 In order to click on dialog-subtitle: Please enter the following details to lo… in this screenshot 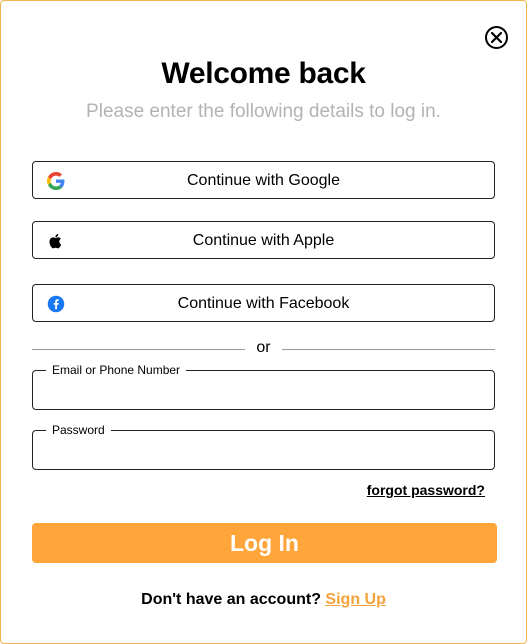, I will do `click(263, 111)`.